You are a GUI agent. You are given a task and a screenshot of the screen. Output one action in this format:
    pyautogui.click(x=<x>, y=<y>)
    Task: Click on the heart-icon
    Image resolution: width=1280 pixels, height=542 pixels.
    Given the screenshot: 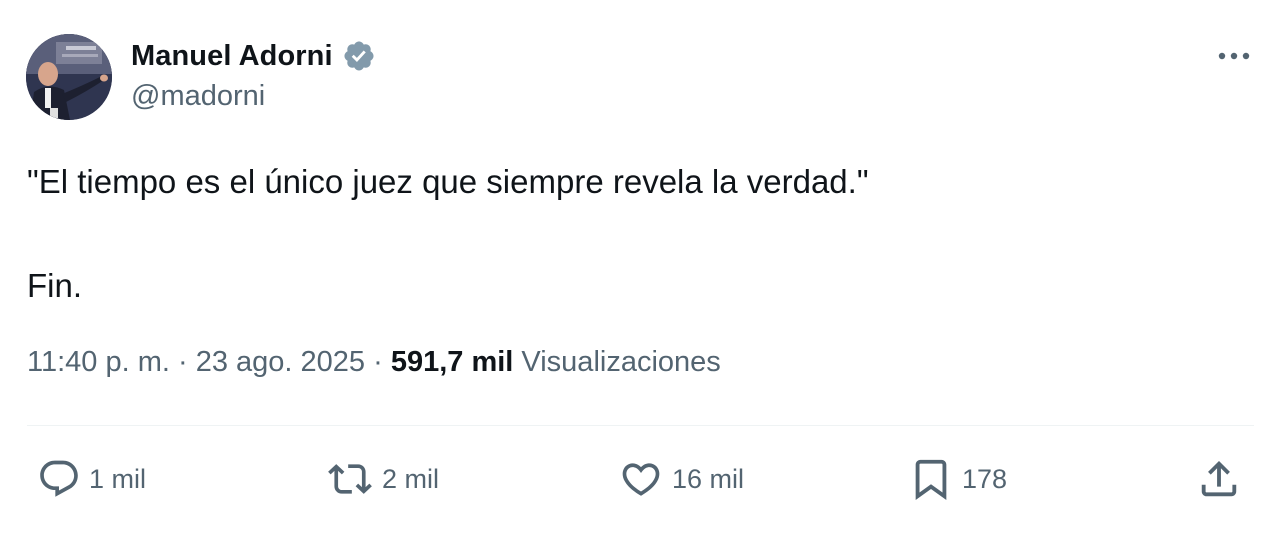 What is the action you would take?
    pyautogui.click(x=641, y=479)
    